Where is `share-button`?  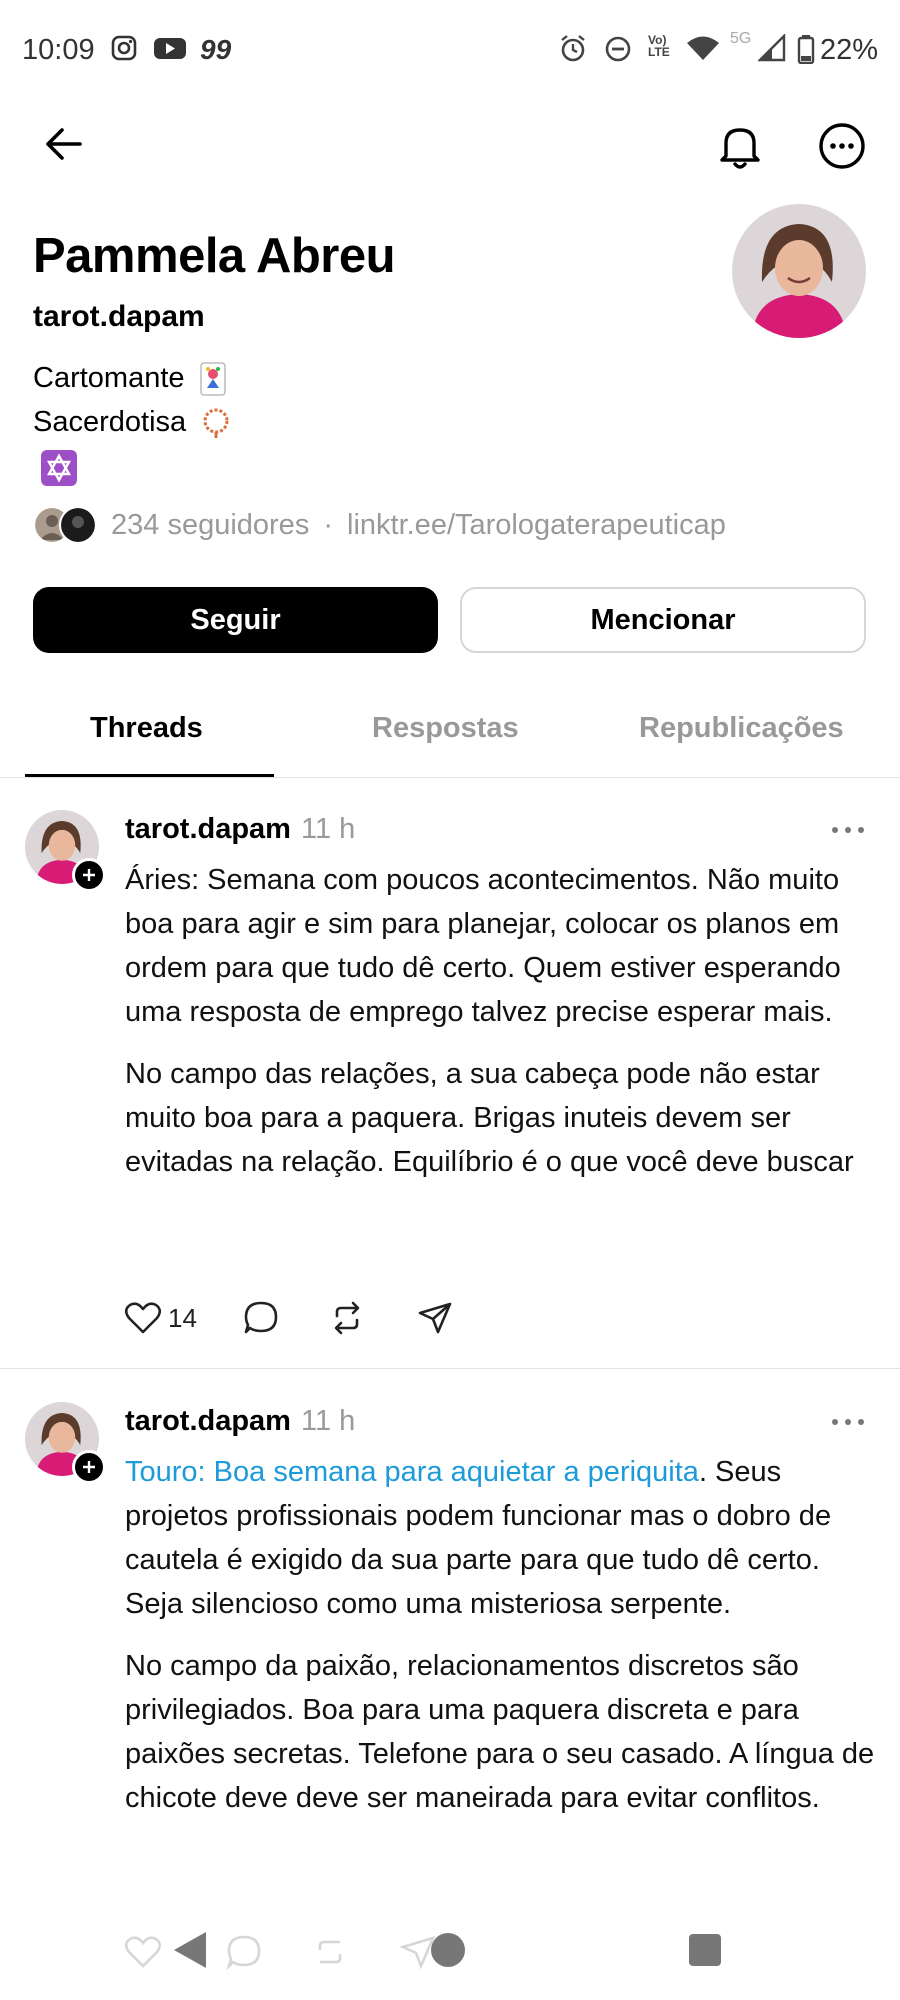 share-button is located at coordinates (435, 1318).